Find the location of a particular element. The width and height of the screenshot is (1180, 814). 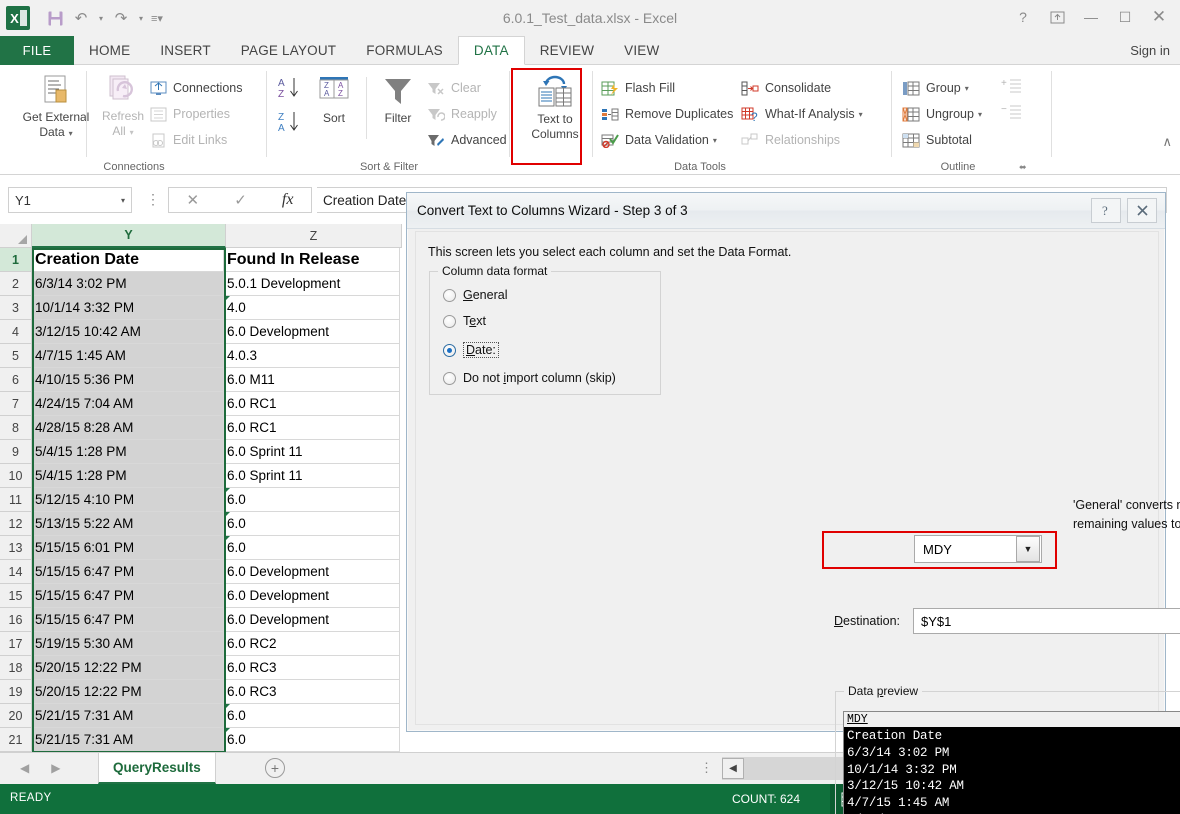

next-sheet-icon: ▶ is located at coordinates (55, 768).